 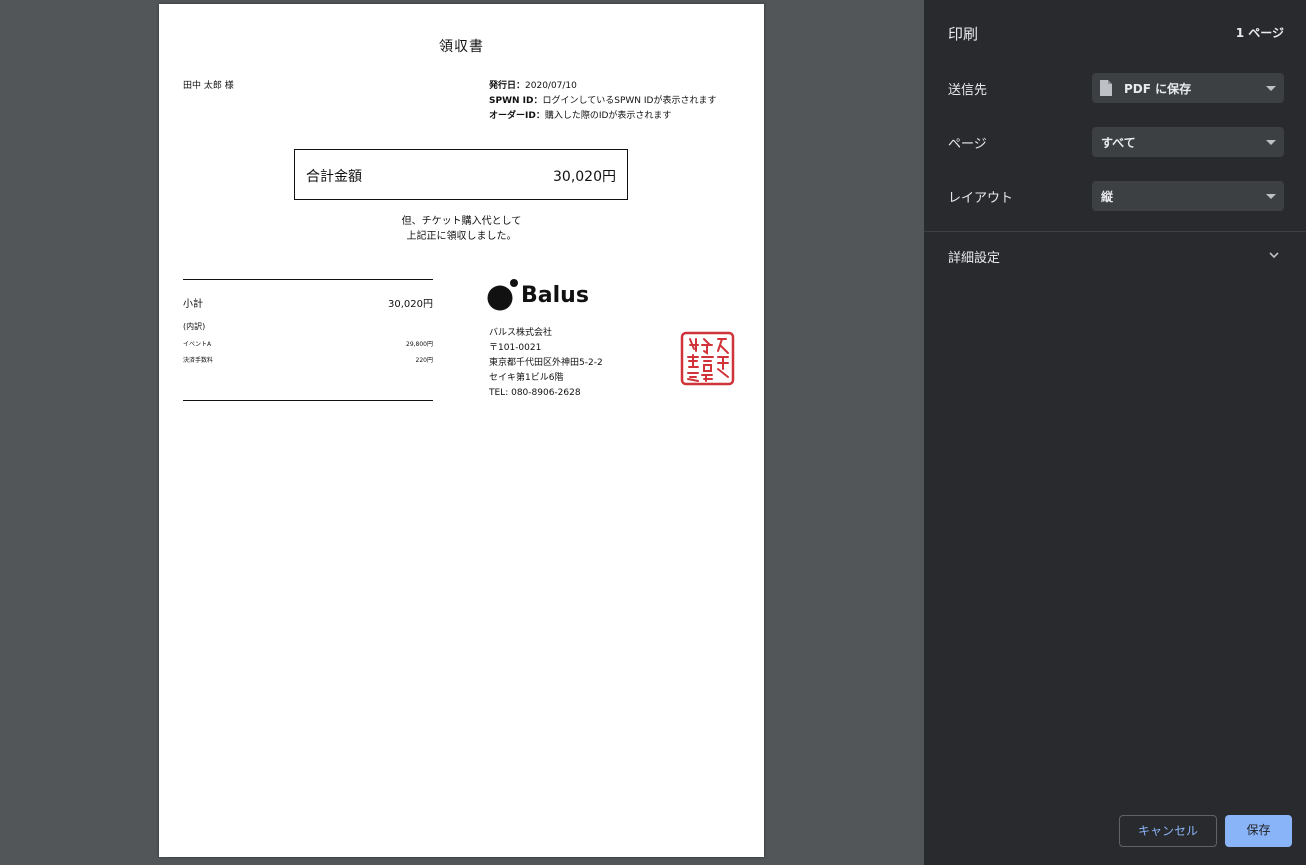 What do you see at coordinates (1107, 197) in the screenshot?
I see `layout-value: 縦` at bounding box center [1107, 197].